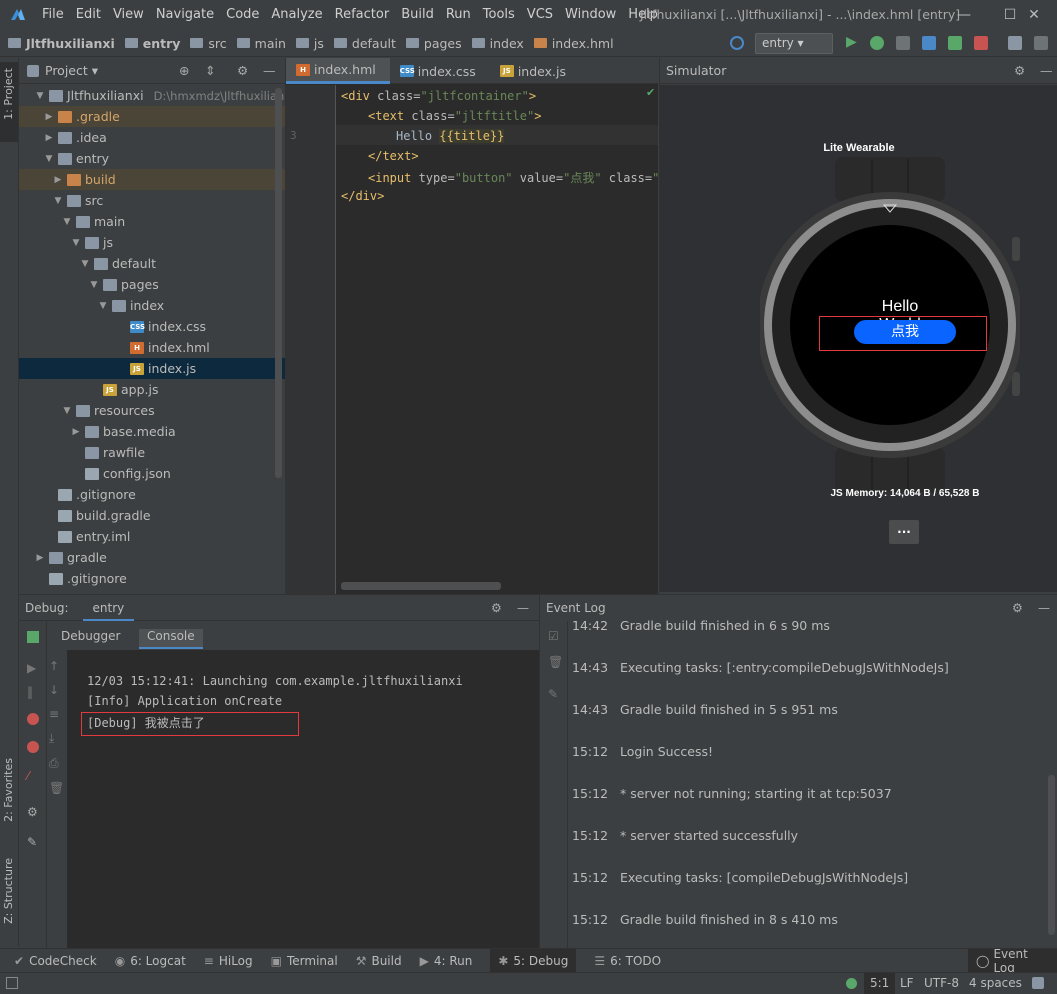 The width and height of the screenshot is (1057, 994). Describe the element at coordinates (1012, 961) in the screenshot. I see `event-log-tool-button: ◯ Event Log` at that location.